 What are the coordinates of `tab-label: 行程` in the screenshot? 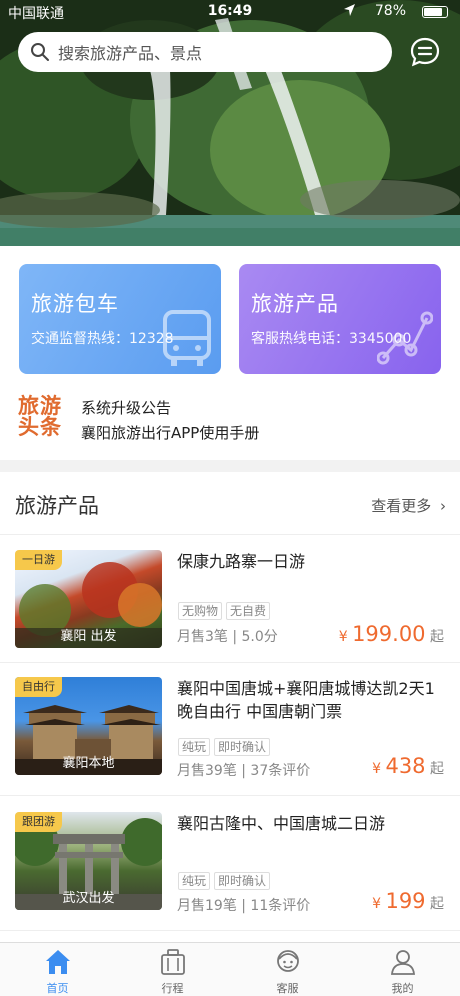 It's located at (172, 988).